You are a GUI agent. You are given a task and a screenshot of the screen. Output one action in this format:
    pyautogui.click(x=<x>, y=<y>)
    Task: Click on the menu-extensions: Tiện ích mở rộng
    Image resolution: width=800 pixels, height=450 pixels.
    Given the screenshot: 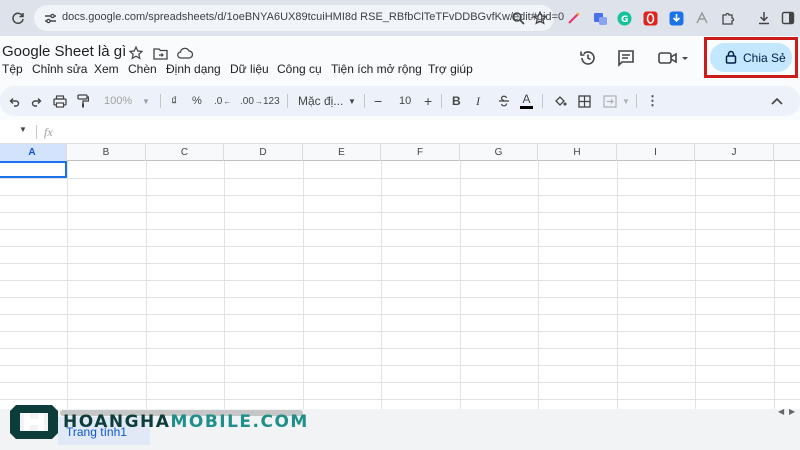 What is the action you would take?
    pyautogui.click(x=376, y=69)
    